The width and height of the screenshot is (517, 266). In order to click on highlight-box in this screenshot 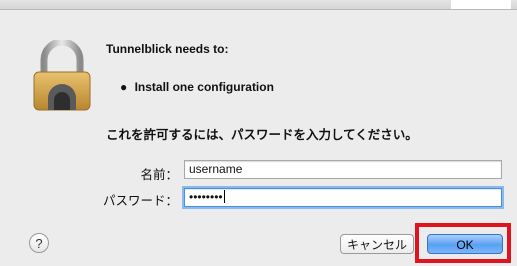, I will do `click(463, 243)`.